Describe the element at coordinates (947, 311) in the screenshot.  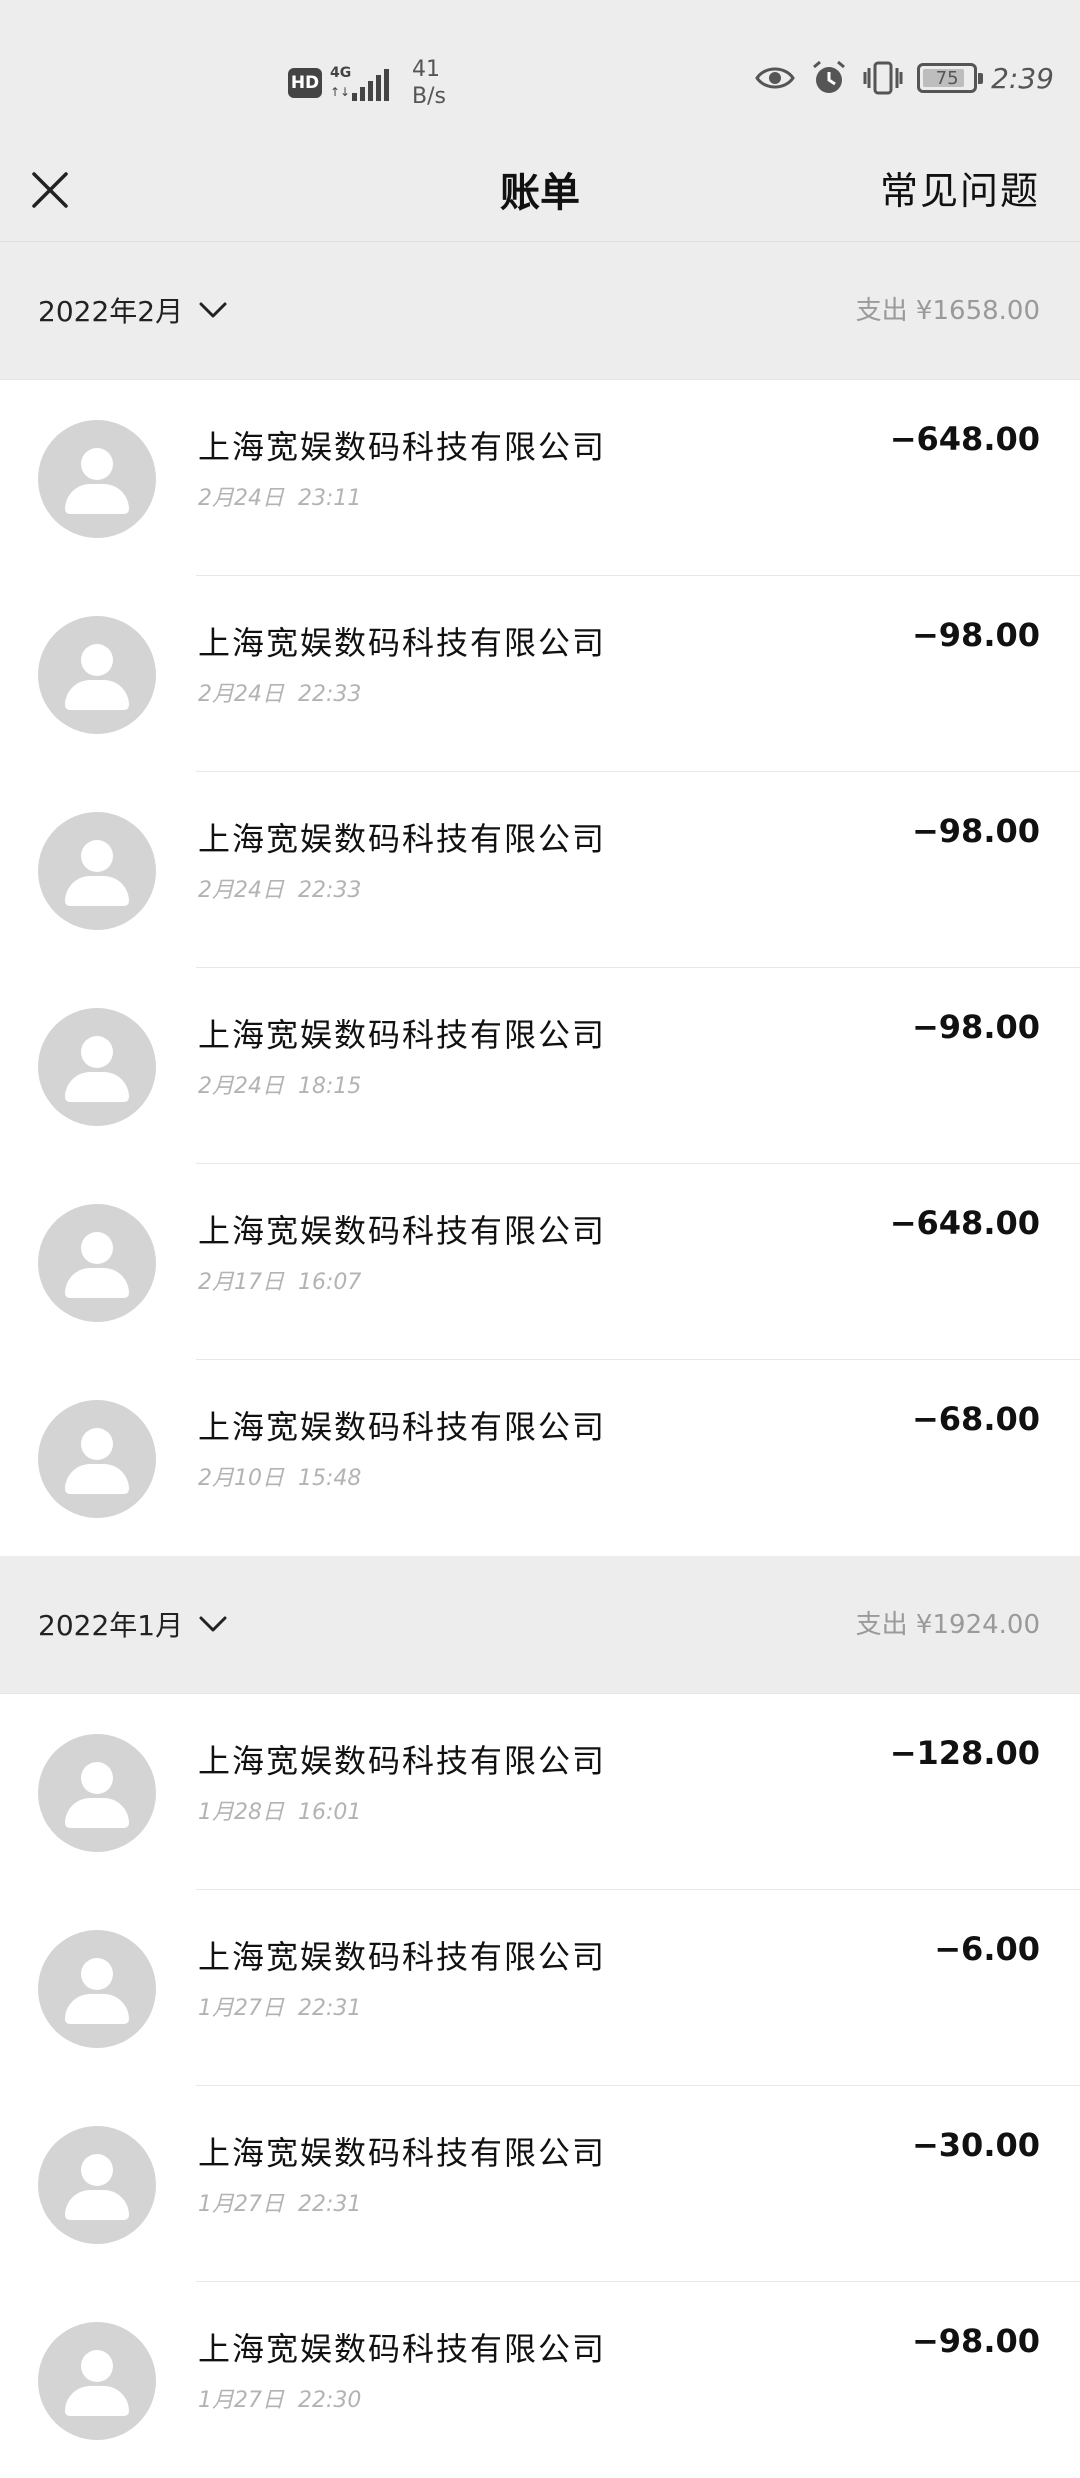
I see `month-total: 支出 ¥1658.00` at that location.